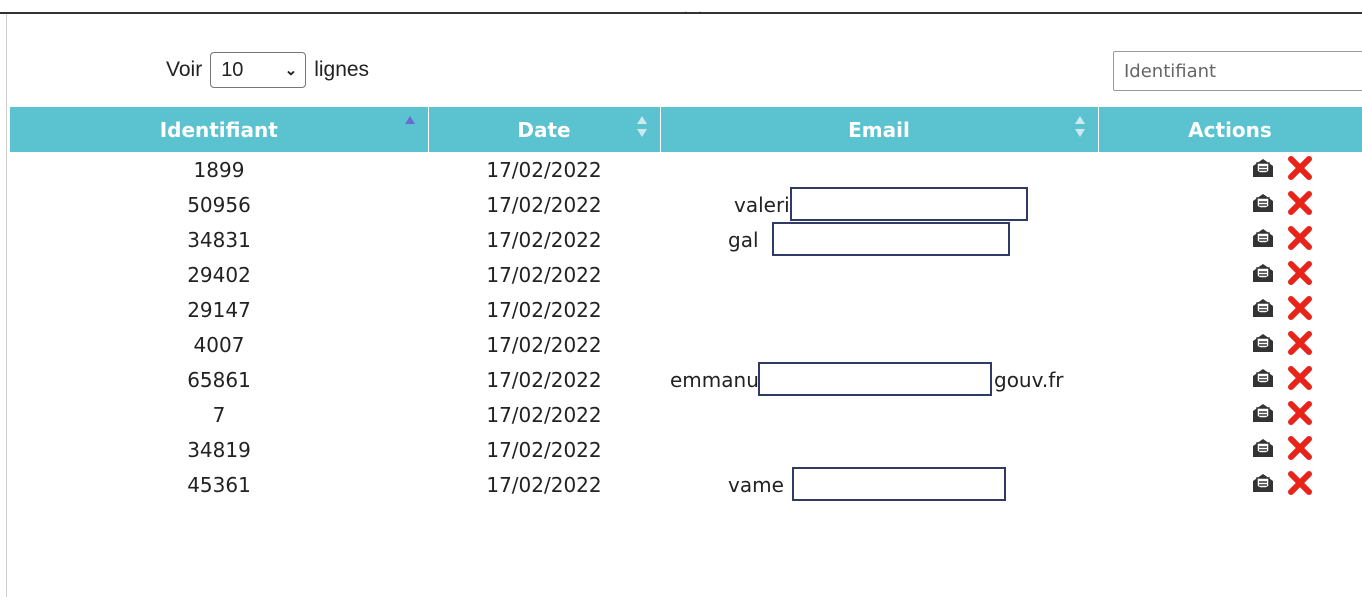 This screenshot has width=1362, height=597. I want to click on column-header-label: Date, so click(544, 129).